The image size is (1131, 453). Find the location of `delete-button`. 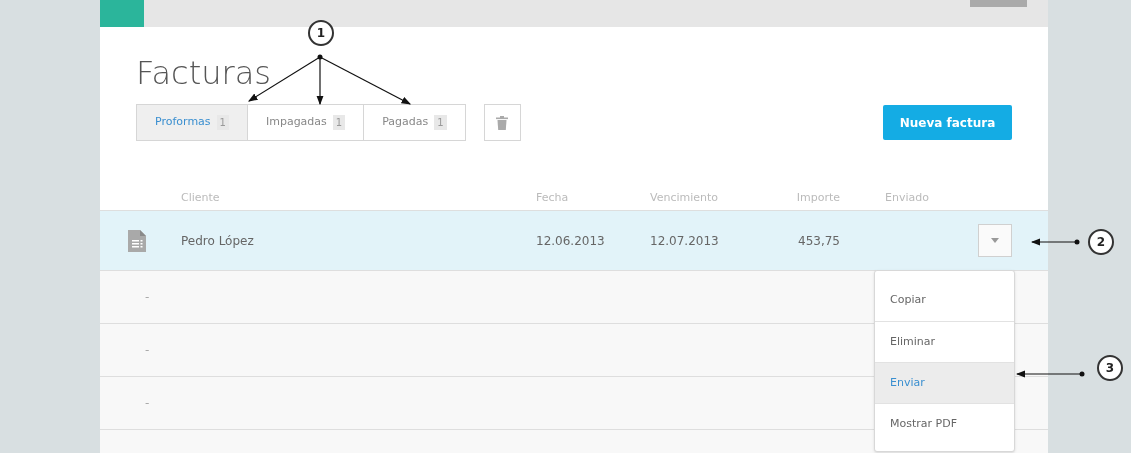

delete-button is located at coordinates (502, 122).